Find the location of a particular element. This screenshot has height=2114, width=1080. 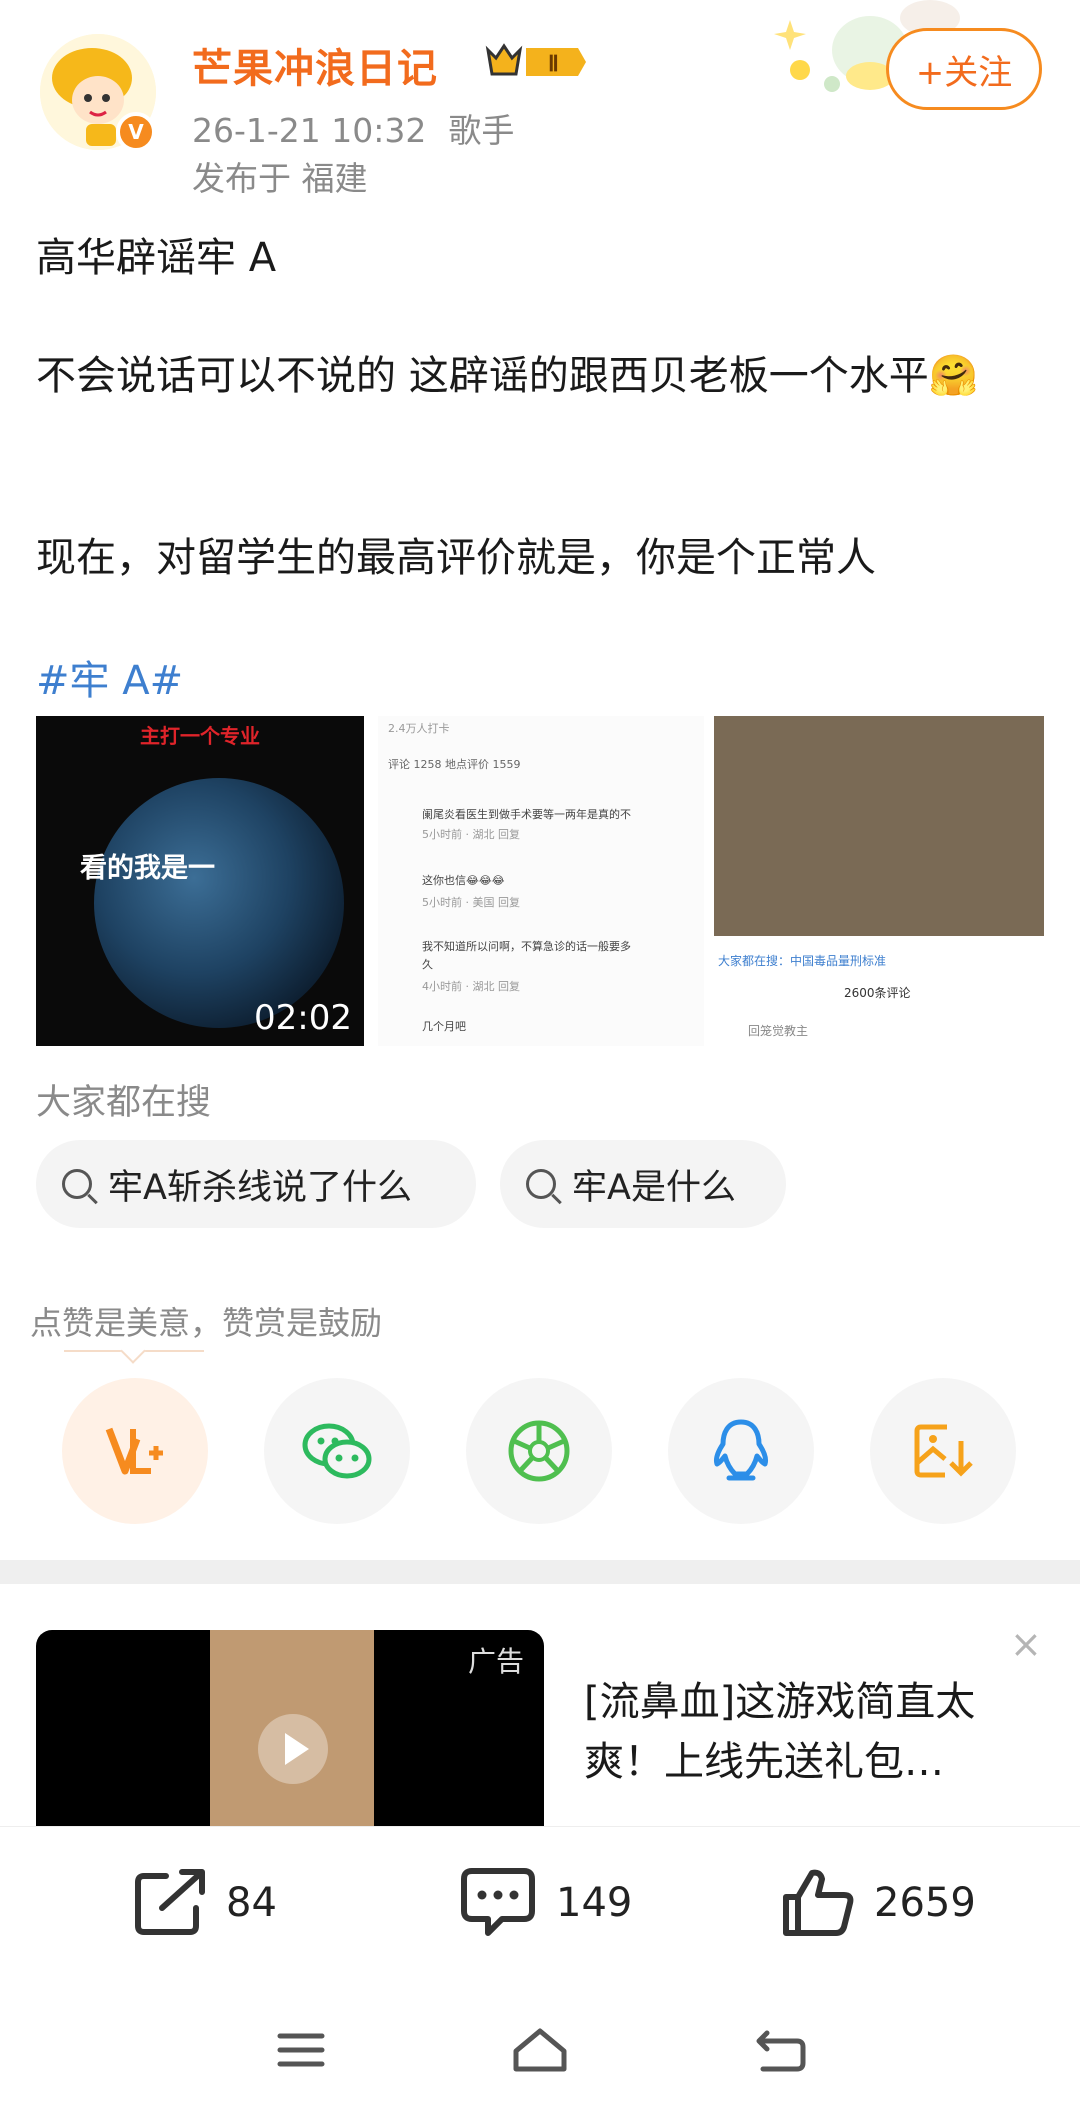

post-paragraph-3: 现在，对留学生的最高评价就是，你是个正常人 is located at coordinates (456, 558).